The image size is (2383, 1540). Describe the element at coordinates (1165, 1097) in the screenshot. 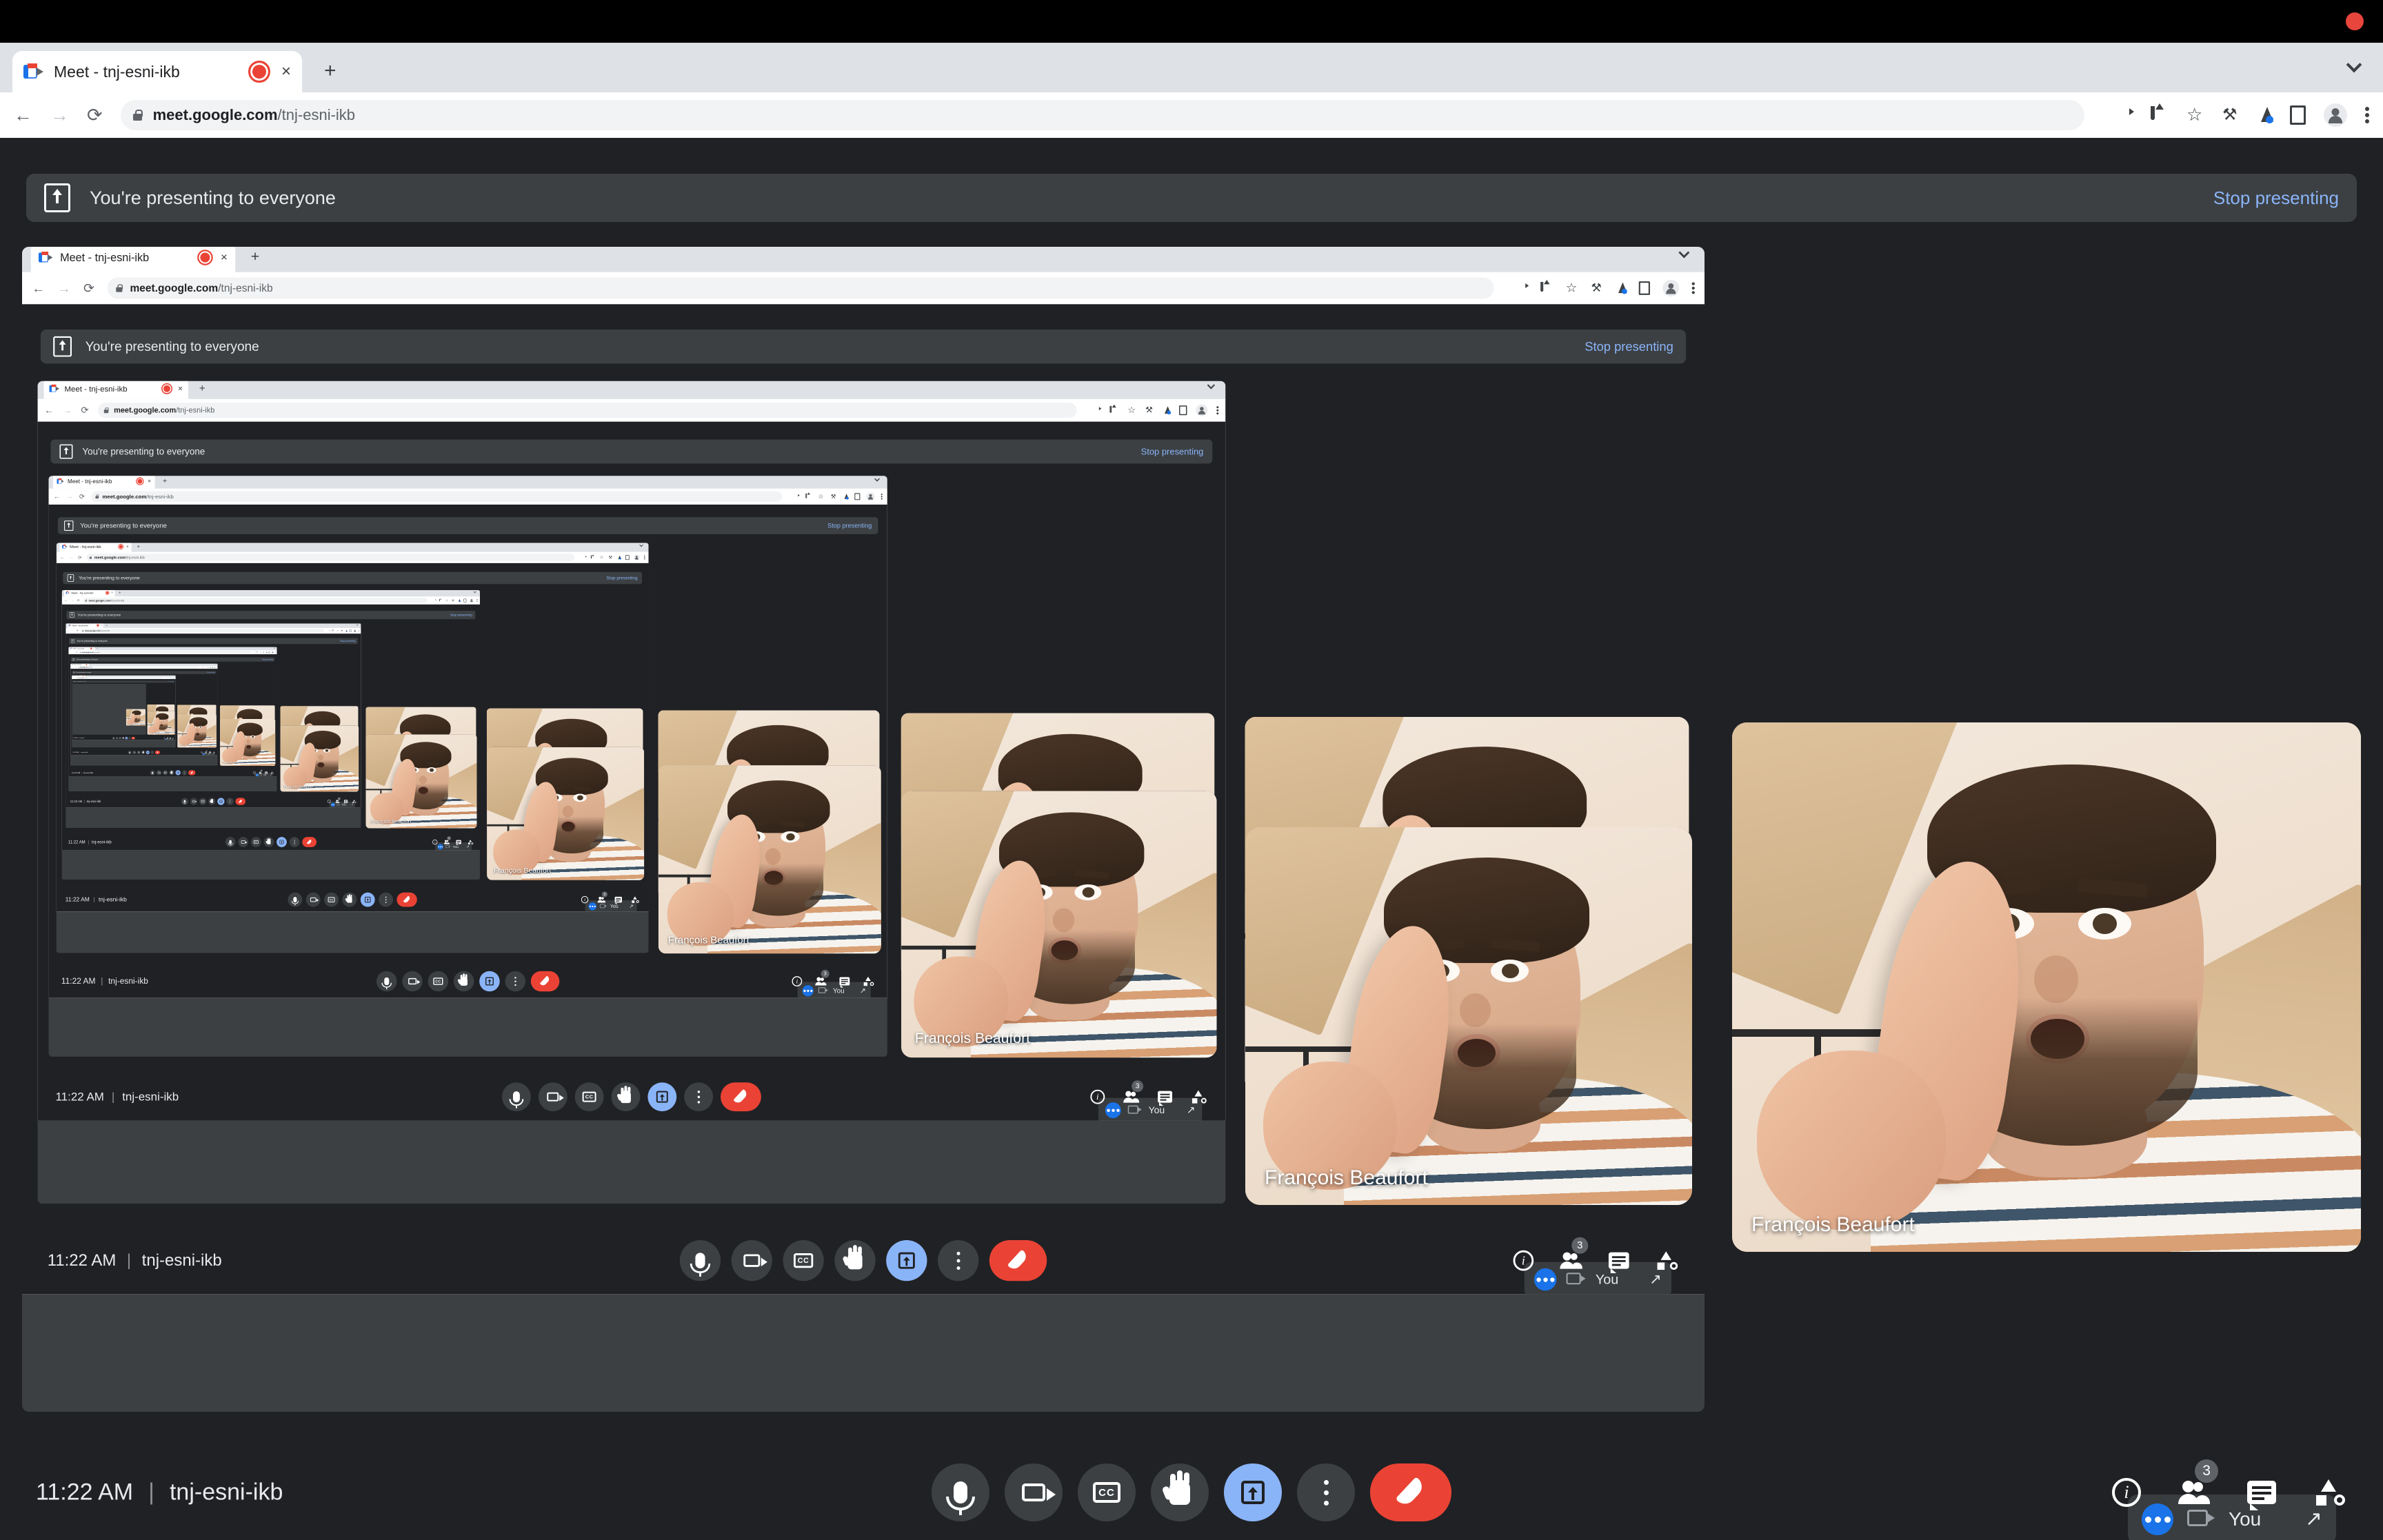

I see `chat-button` at that location.